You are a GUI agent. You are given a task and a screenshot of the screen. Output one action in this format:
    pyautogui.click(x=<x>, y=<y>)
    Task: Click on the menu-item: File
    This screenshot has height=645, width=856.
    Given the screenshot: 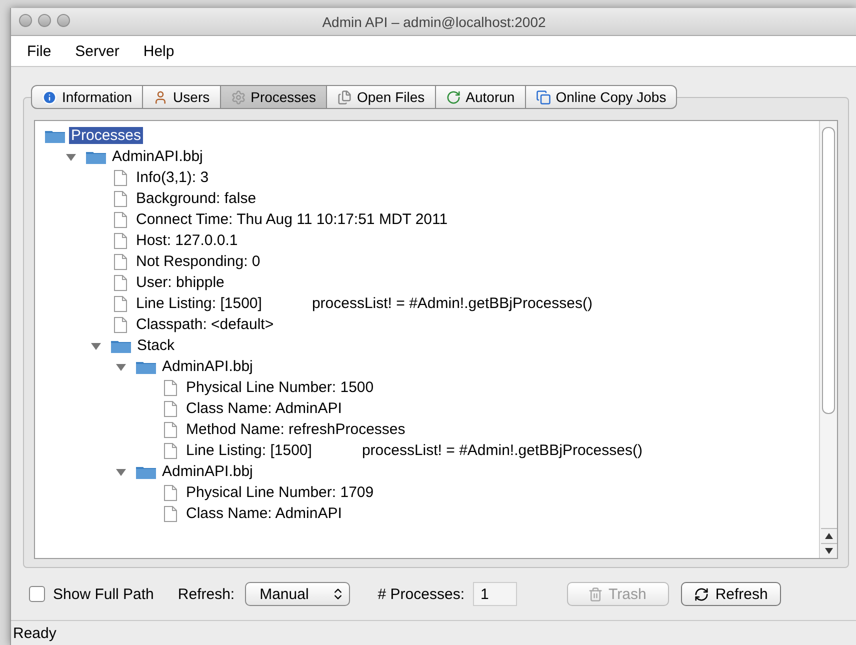 What is the action you would take?
    pyautogui.click(x=39, y=51)
    